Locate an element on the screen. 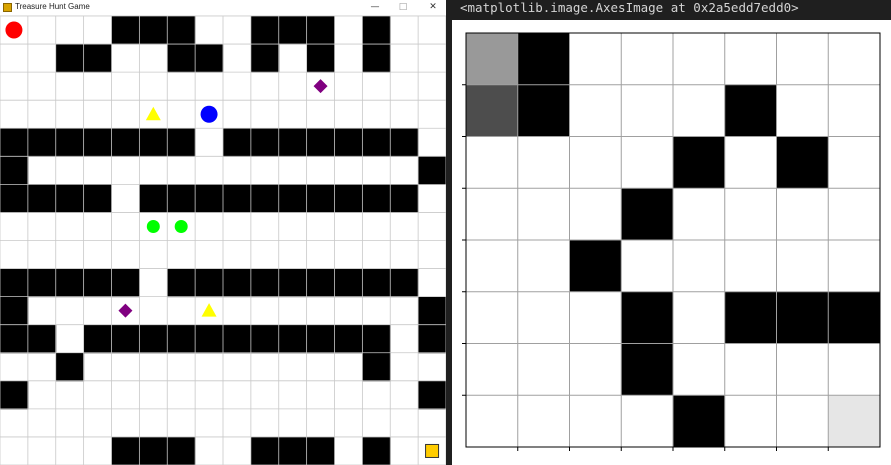 This screenshot has width=891, height=465. minimize-button: — is located at coordinates (375, 7).